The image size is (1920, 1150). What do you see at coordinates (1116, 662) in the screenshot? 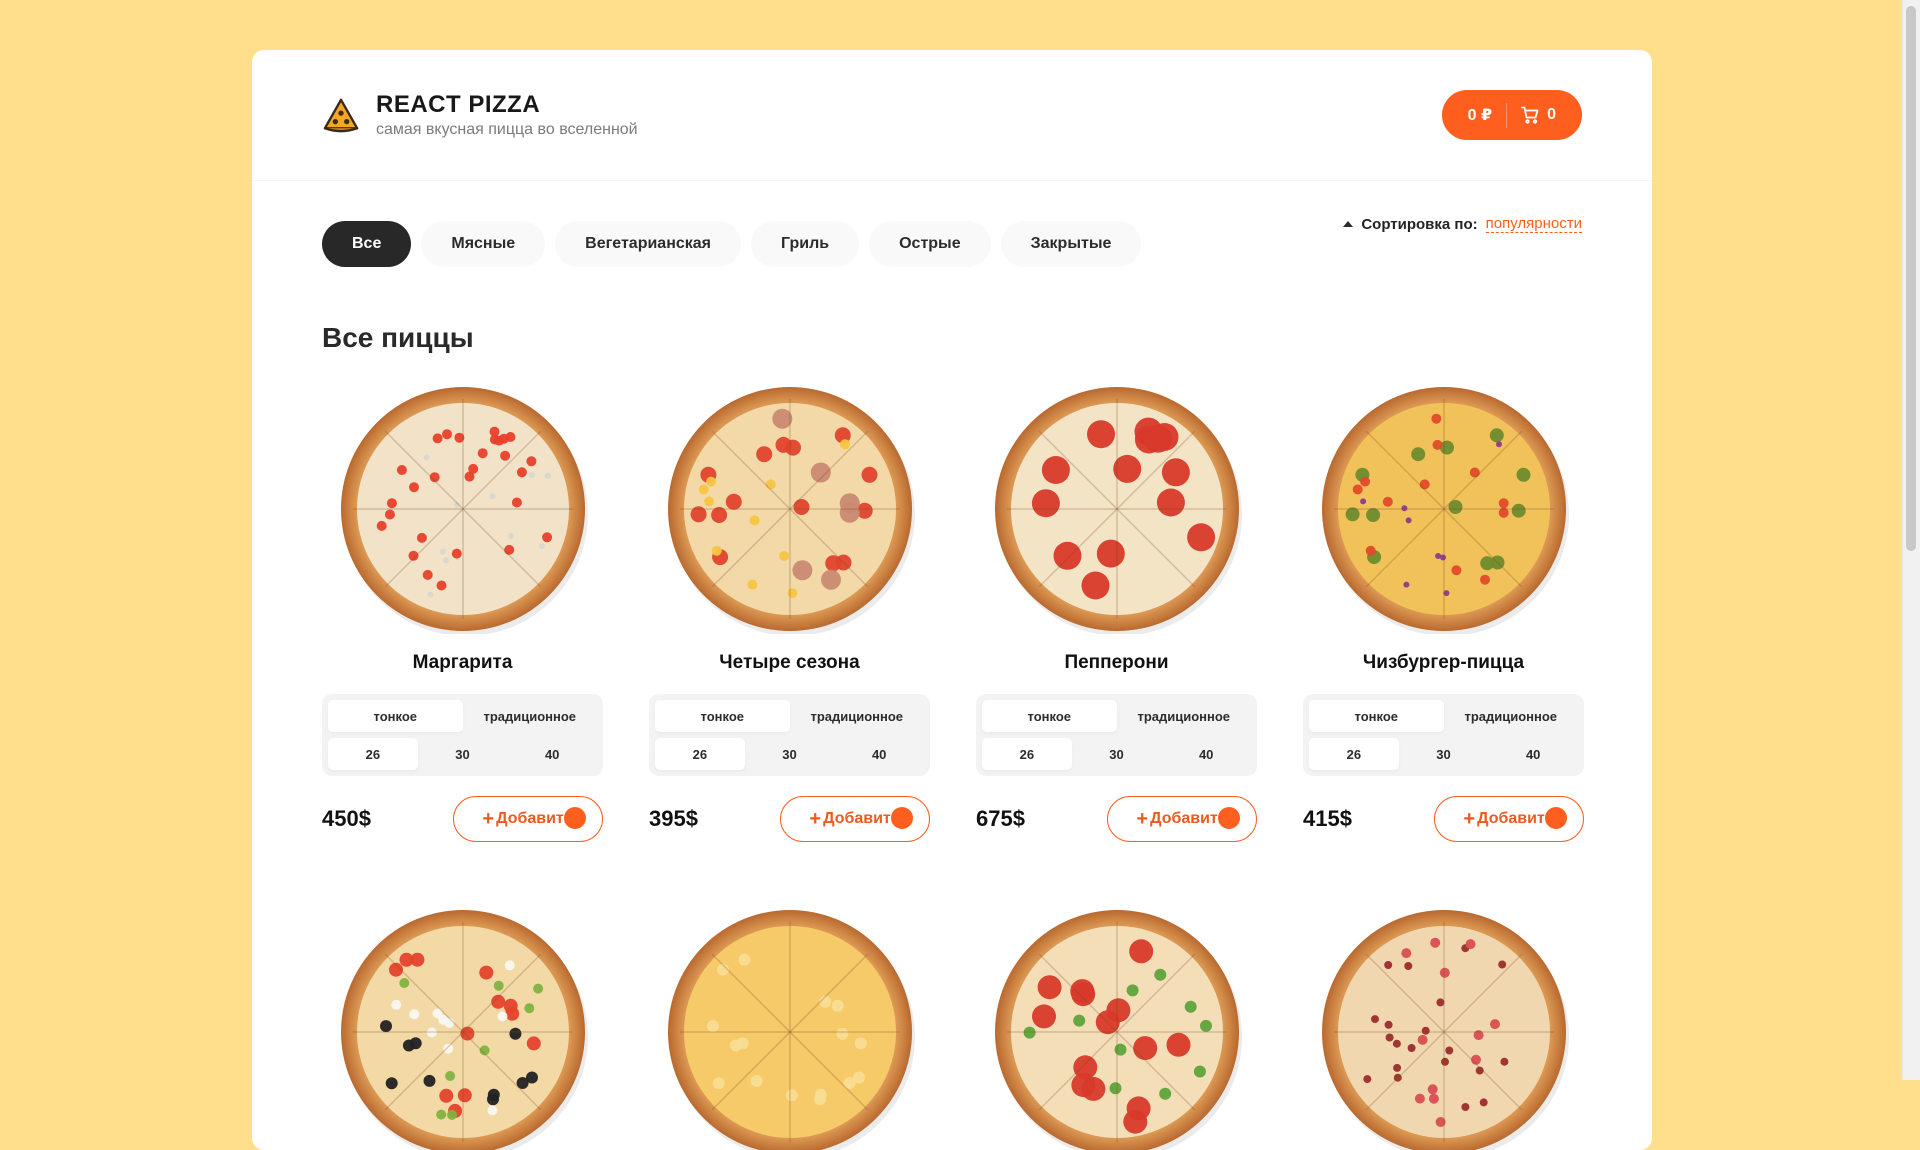
I see `pizza-title: Пепперони` at bounding box center [1116, 662].